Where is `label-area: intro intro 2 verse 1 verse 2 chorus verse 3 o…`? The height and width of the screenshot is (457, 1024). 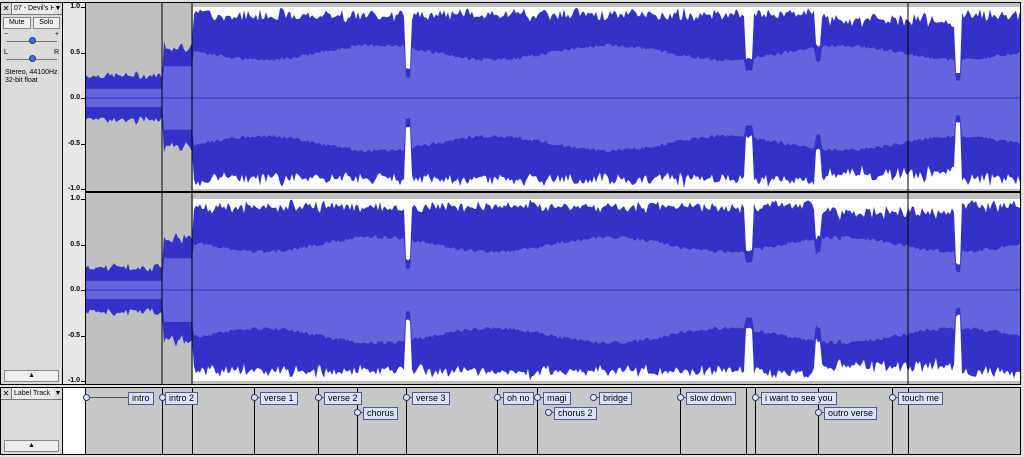 label-area: intro intro 2 verse 1 verse 2 chorus verse 3 o… is located at coordinates (551, 421).